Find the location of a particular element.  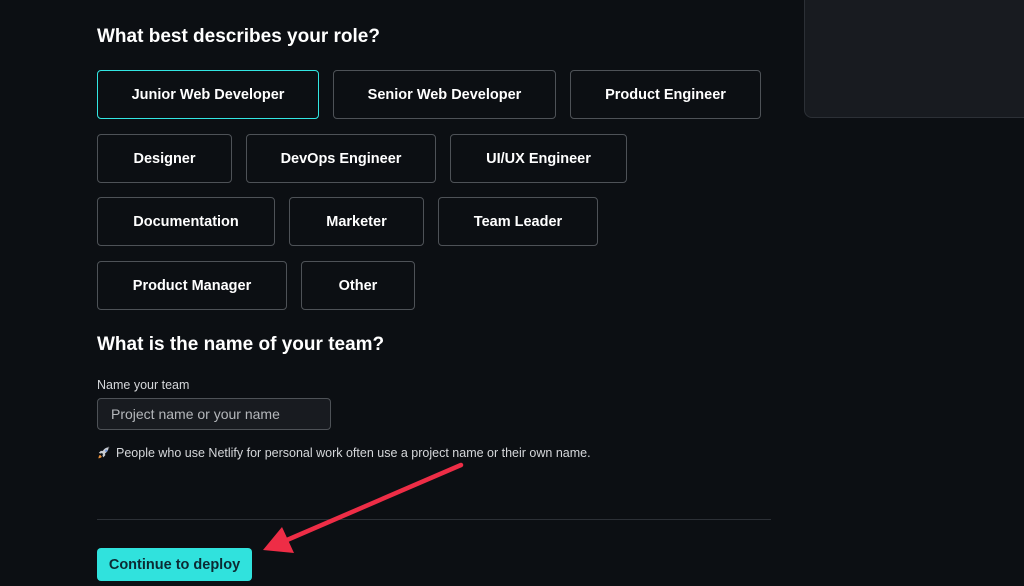

role-option-designer: Designer is located at coordinates (164, 158).